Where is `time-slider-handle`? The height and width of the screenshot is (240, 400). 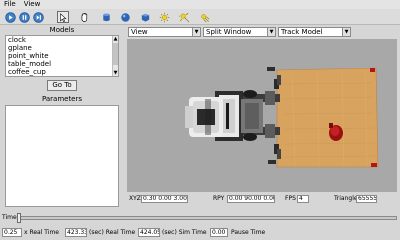 time-slider-handle is located at coordinates (19, 218).